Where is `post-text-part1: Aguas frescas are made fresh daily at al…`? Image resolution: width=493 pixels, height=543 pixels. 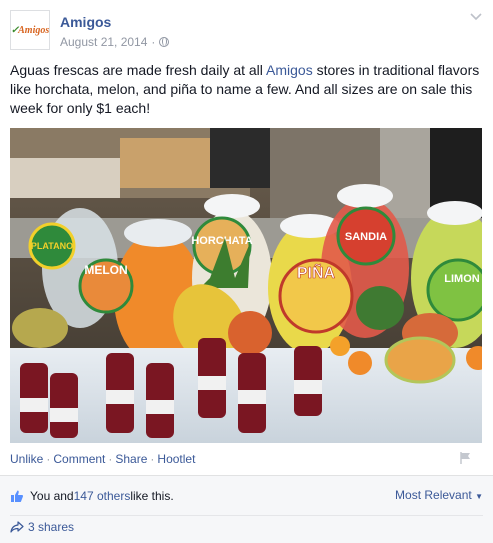
post-text-part1: Aguas frescas are made fresh daily at al… is located at coordinates (138, 70).